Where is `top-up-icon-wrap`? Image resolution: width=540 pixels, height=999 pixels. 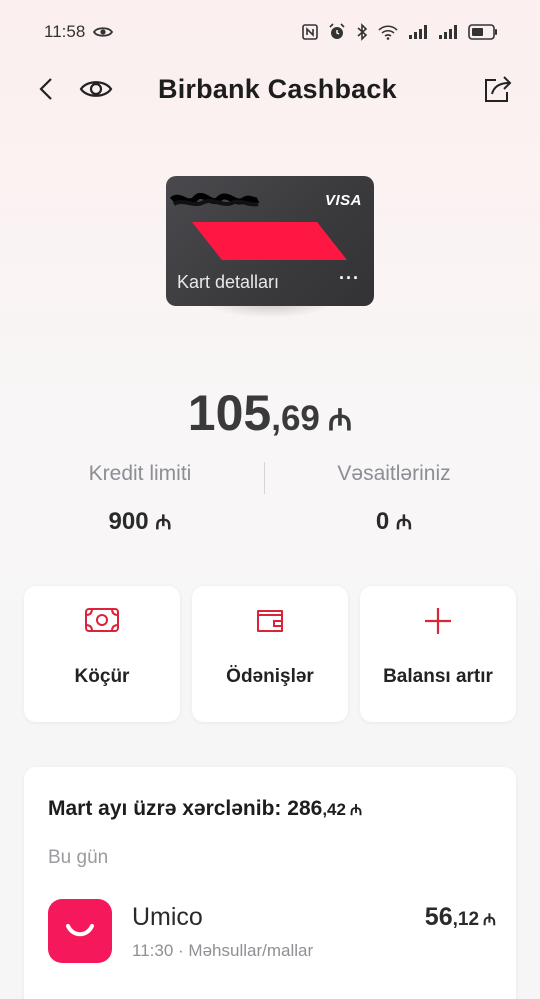 top-up-icon-wrap is located at coordinates (438, 621).